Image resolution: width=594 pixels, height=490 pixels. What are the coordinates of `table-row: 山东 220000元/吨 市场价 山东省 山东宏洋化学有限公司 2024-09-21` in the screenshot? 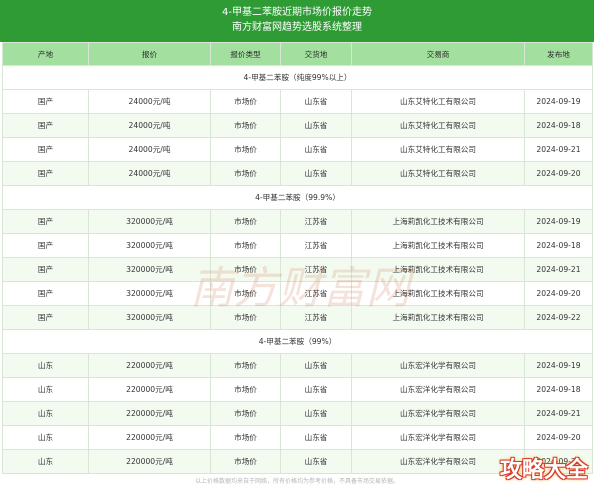 It's located at (297, 413).